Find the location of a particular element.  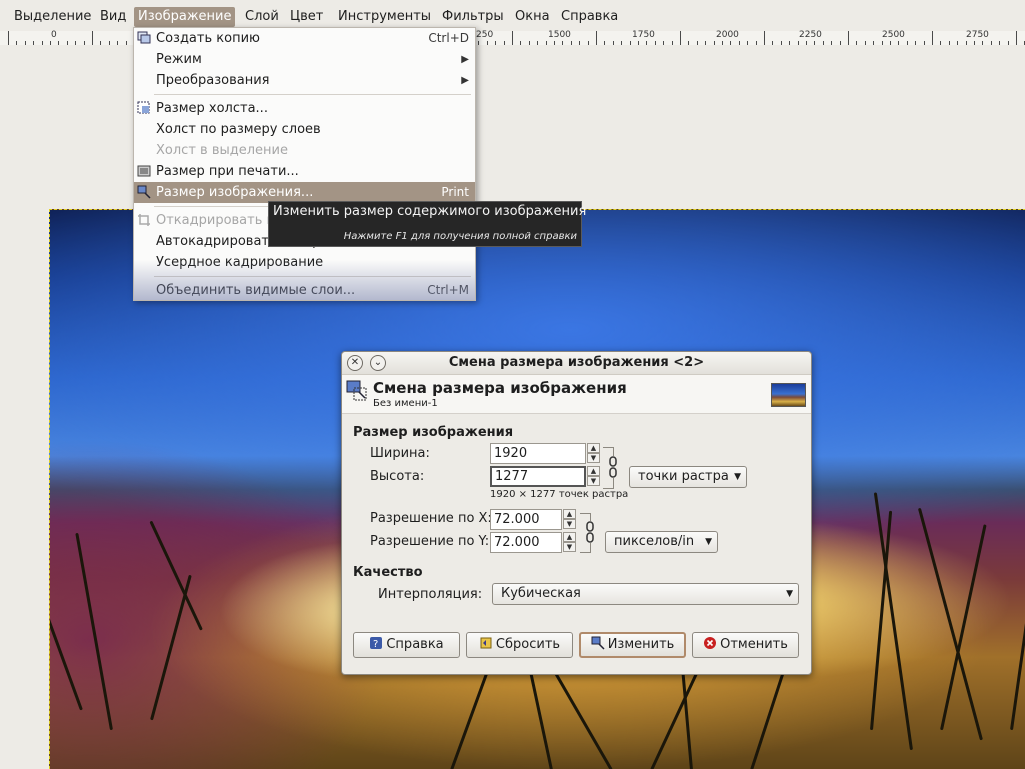

menu-layer: Слой is located at coordinates (262, 17).